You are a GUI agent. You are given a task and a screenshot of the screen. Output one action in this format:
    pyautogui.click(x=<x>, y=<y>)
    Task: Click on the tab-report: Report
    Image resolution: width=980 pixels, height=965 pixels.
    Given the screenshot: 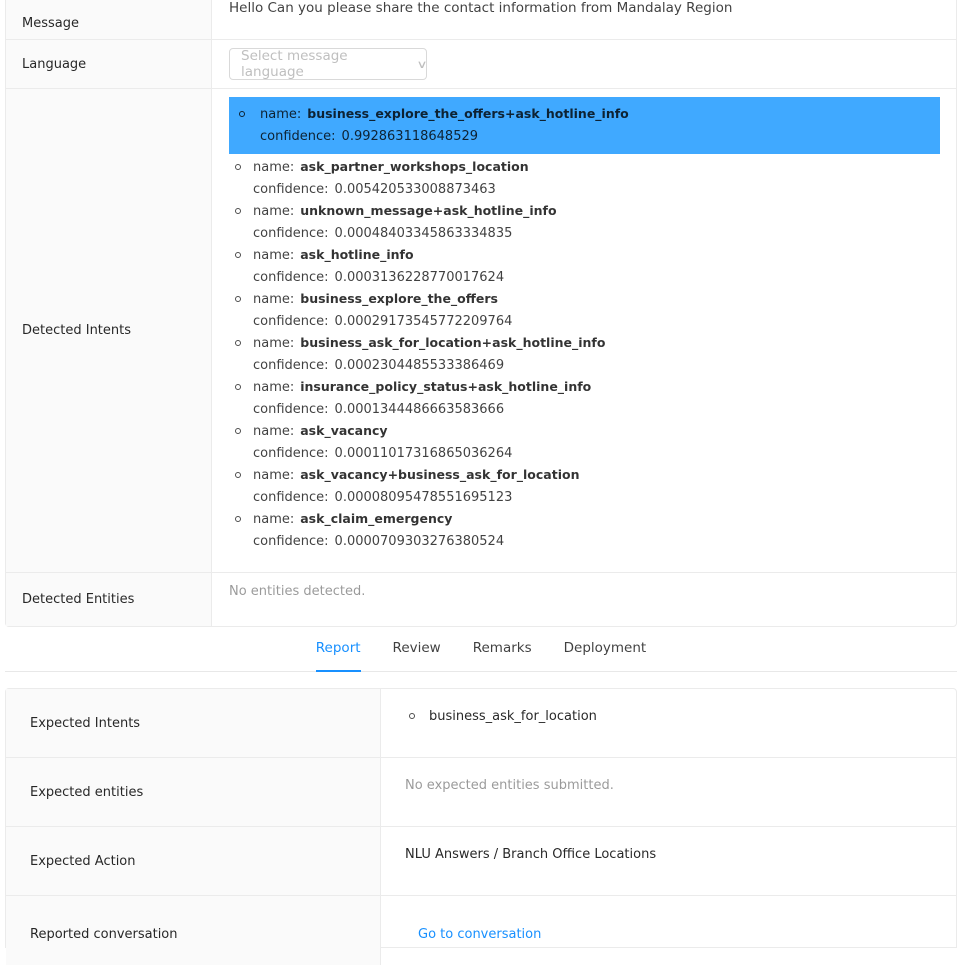 What is the action you would take?
    pyautogui.click(x=338, y=651)
    